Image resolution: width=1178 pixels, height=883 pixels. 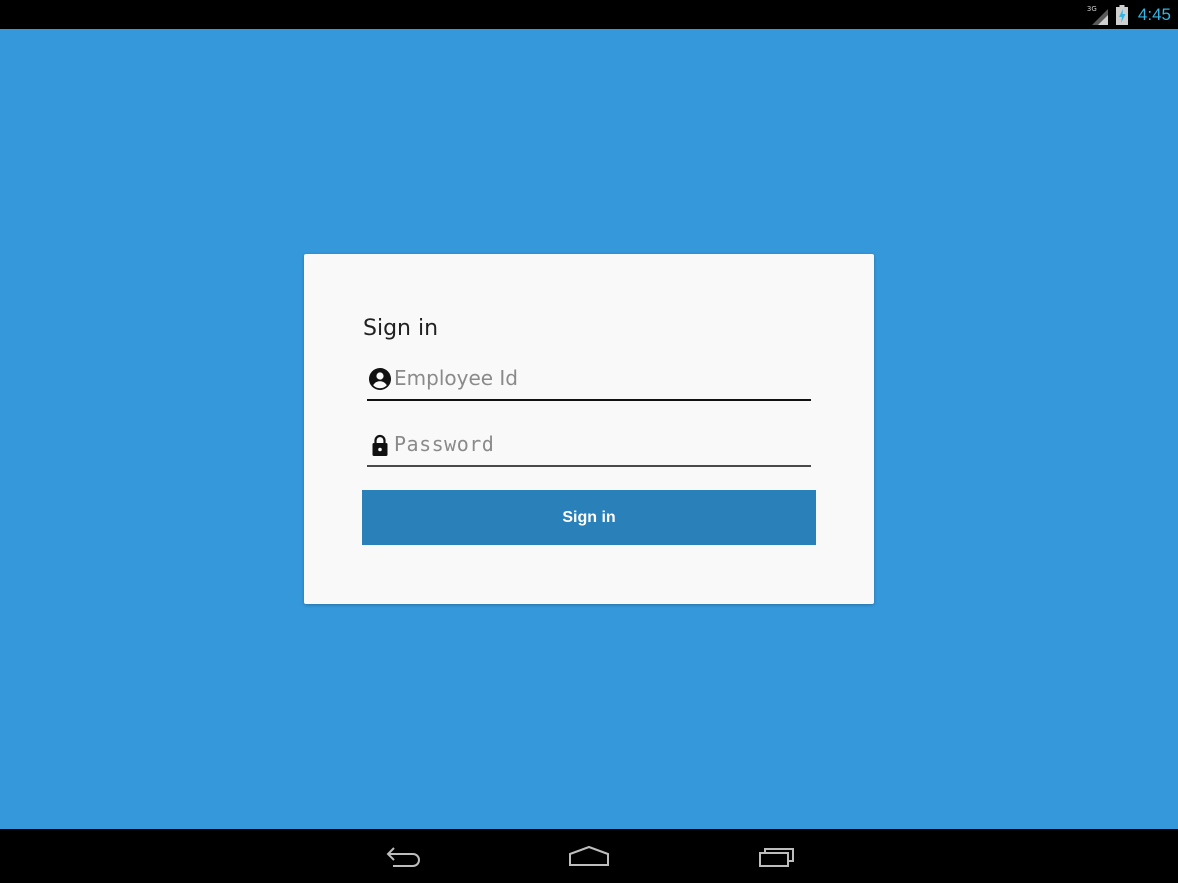 What do you see at coordinates (599, 444) in the screenshot?
I see `password-input` at bounding box center [599, 444].